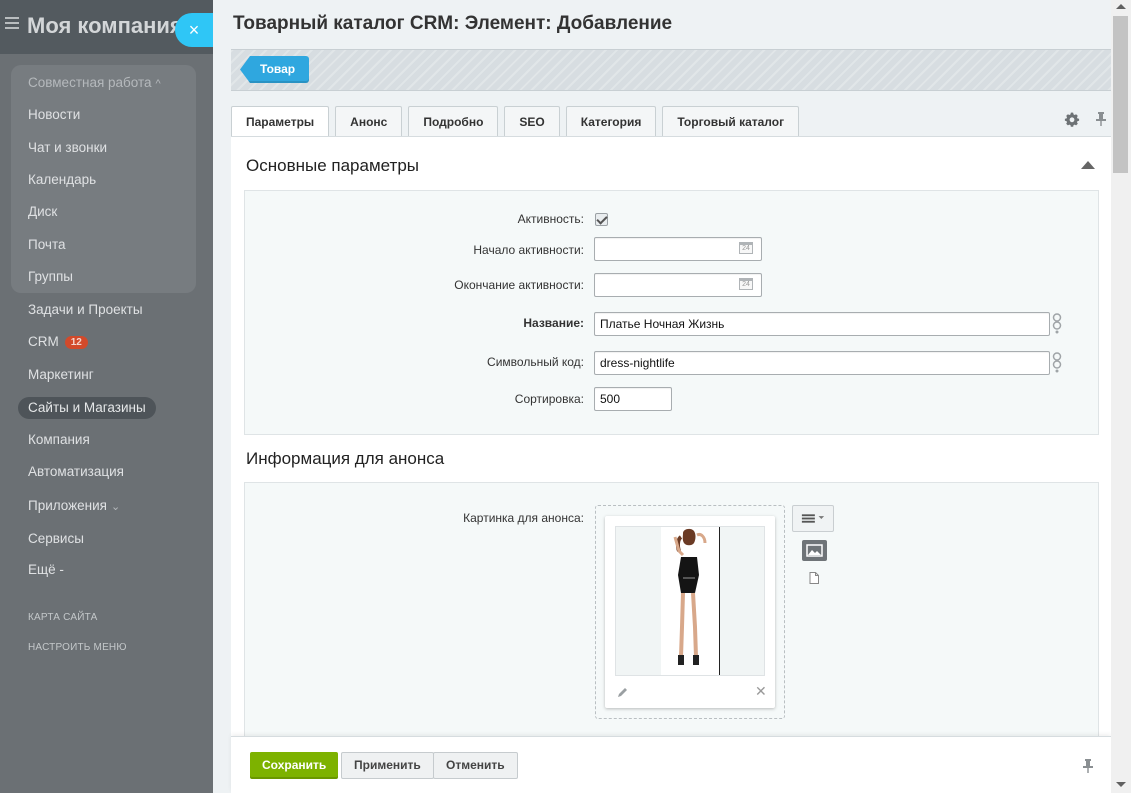 The width and height of the screenshot is (1131, 793). What do you see at coordinates (814, 578) in the screenshot?
I see `file-icon` at bounding box center [814, 578].